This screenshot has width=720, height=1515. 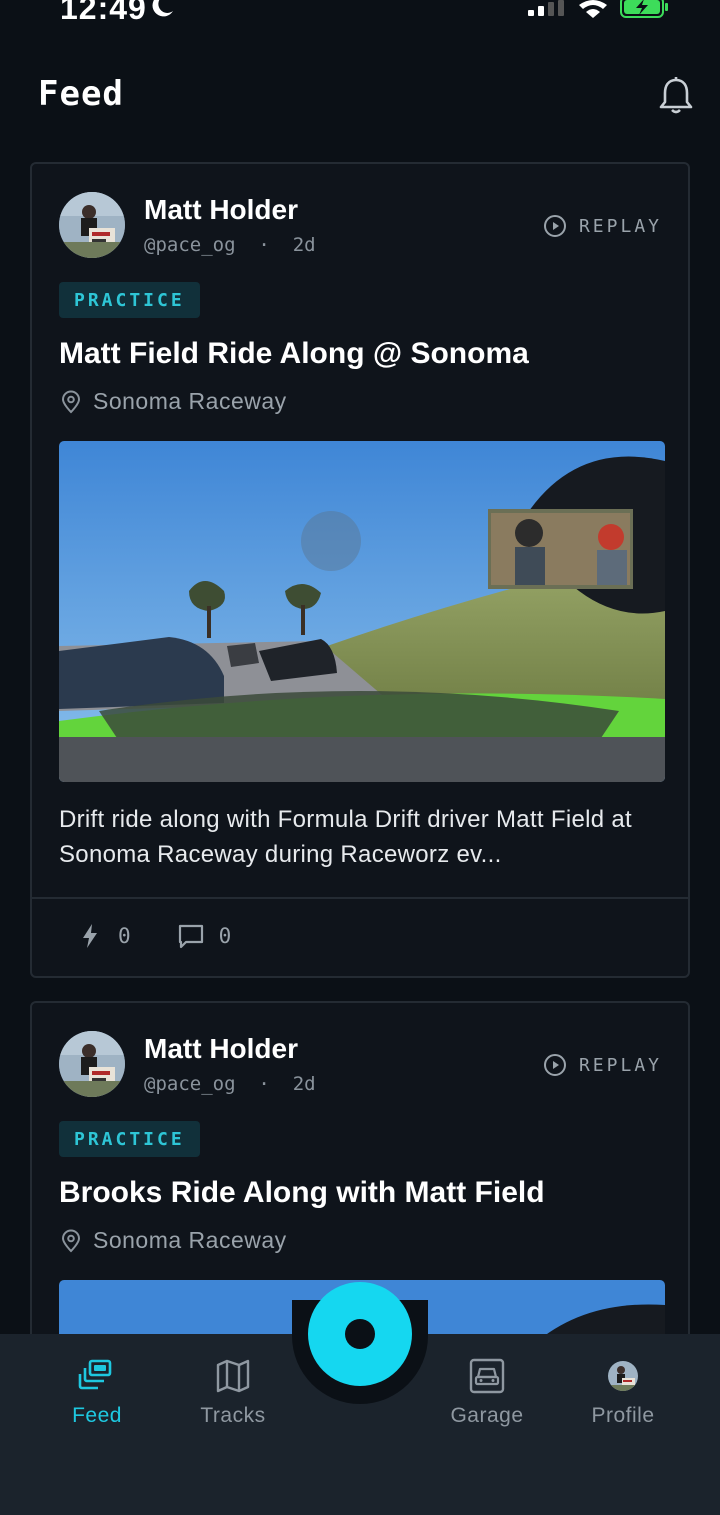 I want to click on comment-icon, so click(x=190, y=936).